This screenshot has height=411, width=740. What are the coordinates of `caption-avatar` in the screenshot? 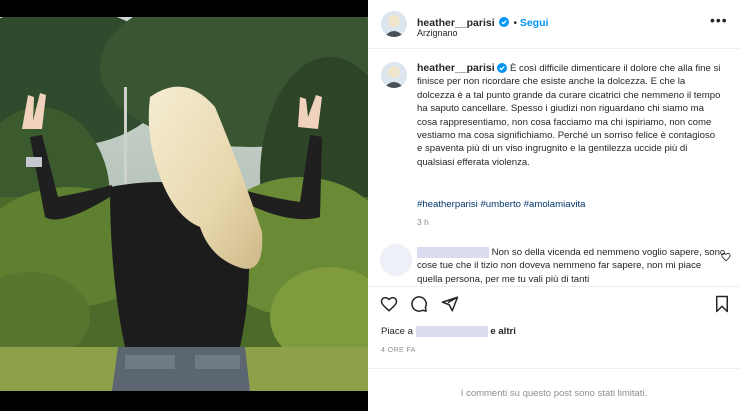 It's located at (394, 75).